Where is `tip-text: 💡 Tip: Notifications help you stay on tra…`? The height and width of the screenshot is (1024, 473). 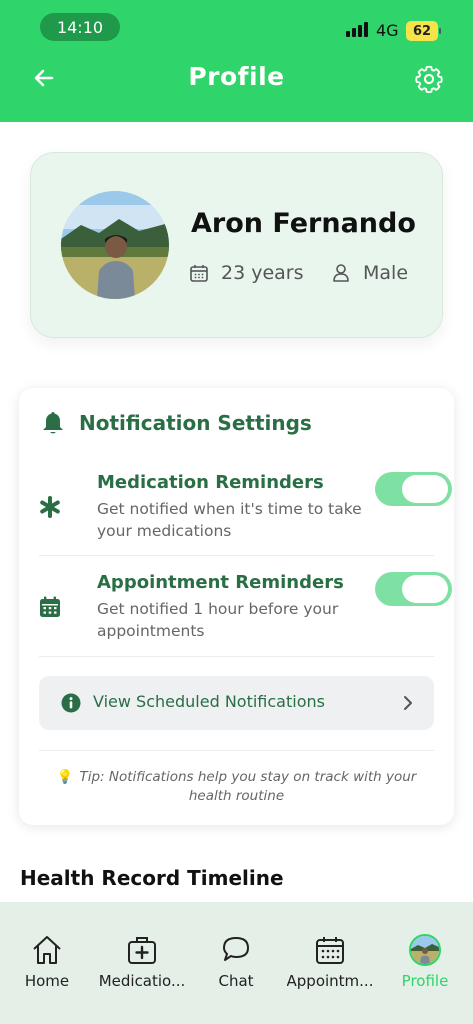 tip-text: 💡 Tip: Notifications help you stay on tra… is located at coordinates (236, 787).